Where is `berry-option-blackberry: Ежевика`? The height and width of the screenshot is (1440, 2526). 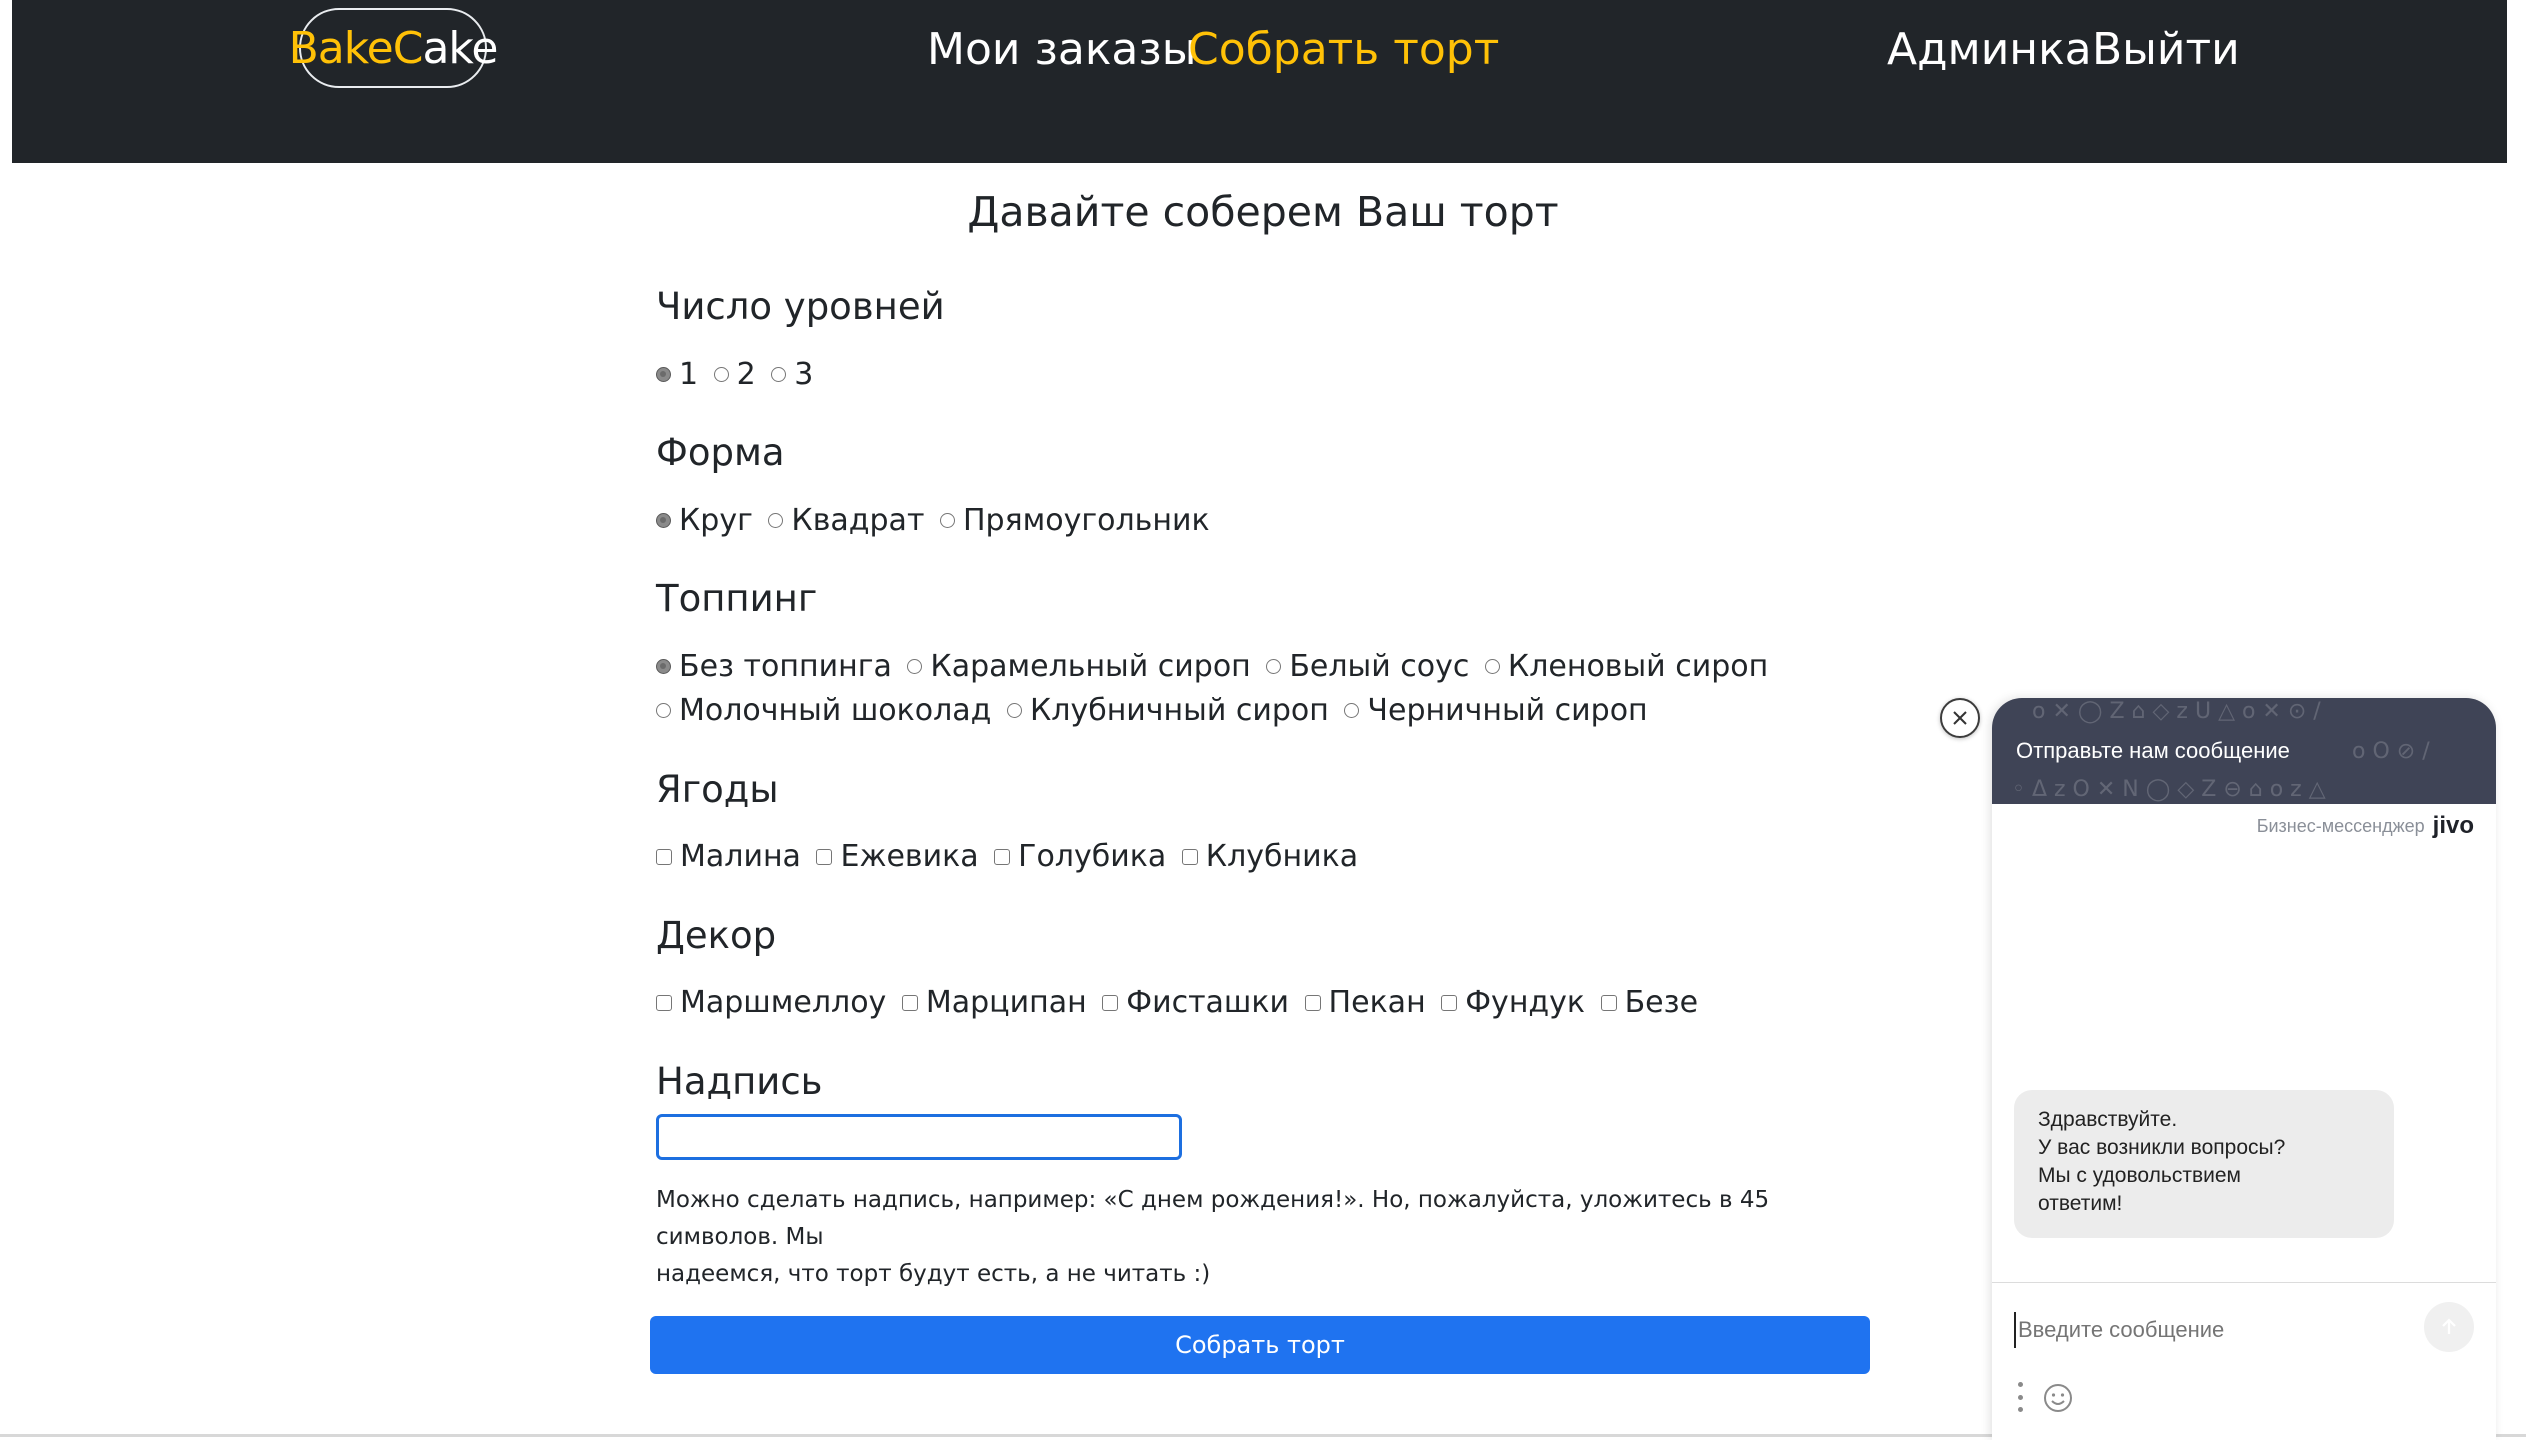 berry-option-blackberry: Ежевика is located at coordinates (897, 857).